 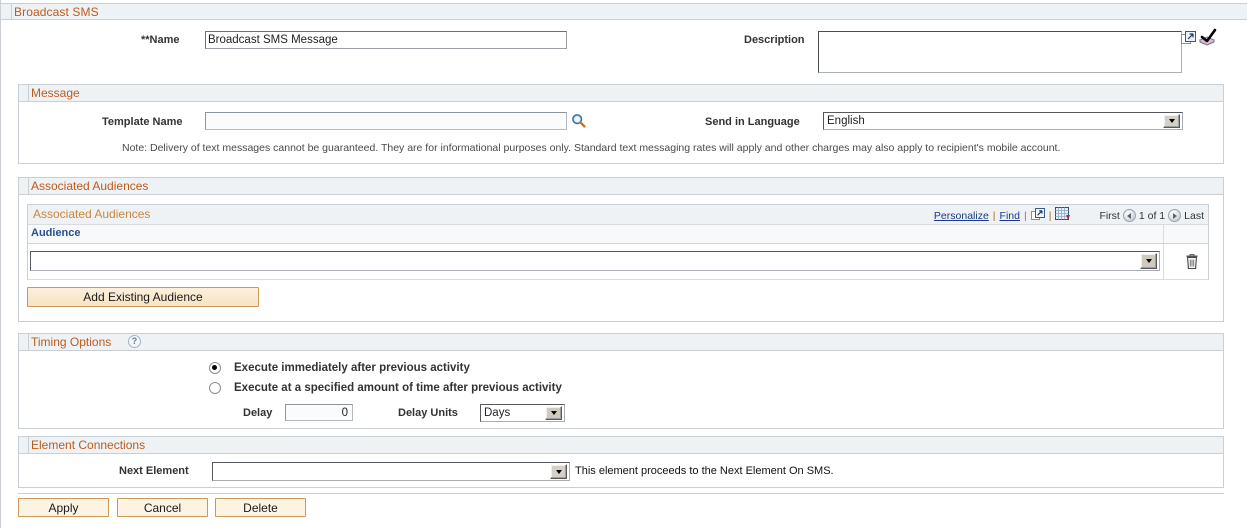 What do you see at coordinates (621, 462) in the screenshot?
I see `element-connections-section: Element Connections` at bounding box center [621, 462].